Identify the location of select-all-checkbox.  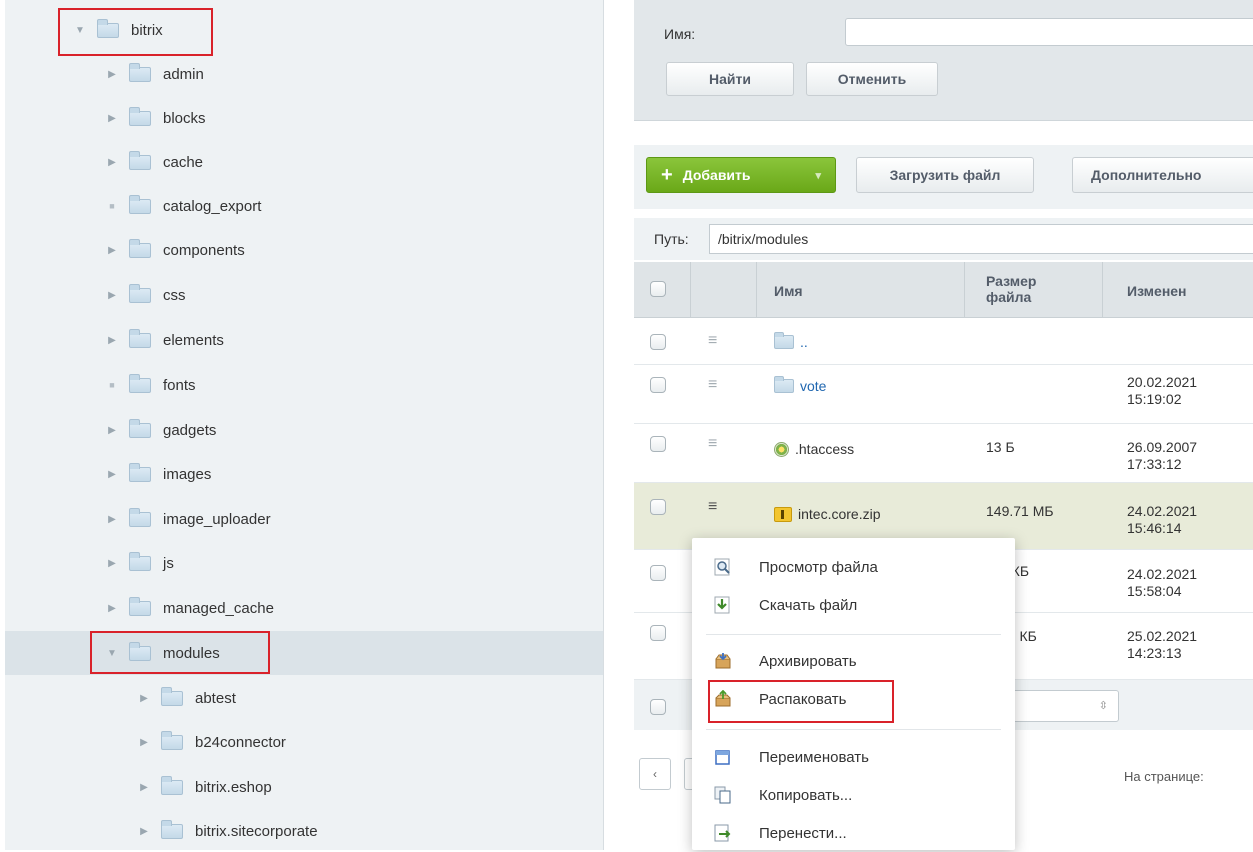
(658, 289).